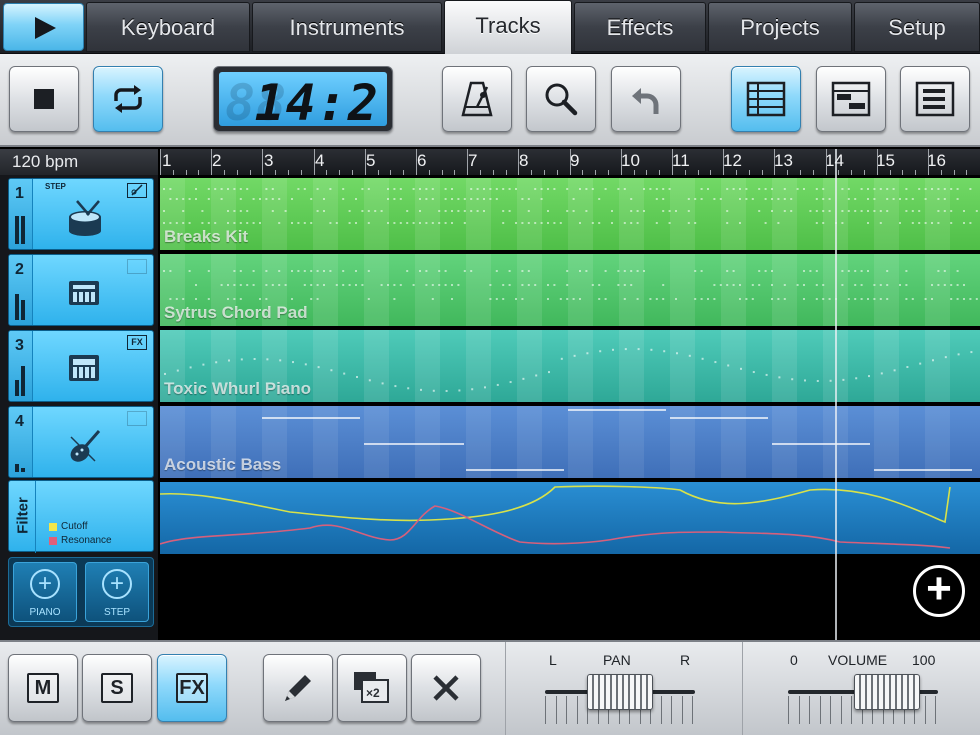 The image size is (980, 735). Describe the element at coordinates (373, 693) in the screenshot. I see `svg-text: ×2` at that location.